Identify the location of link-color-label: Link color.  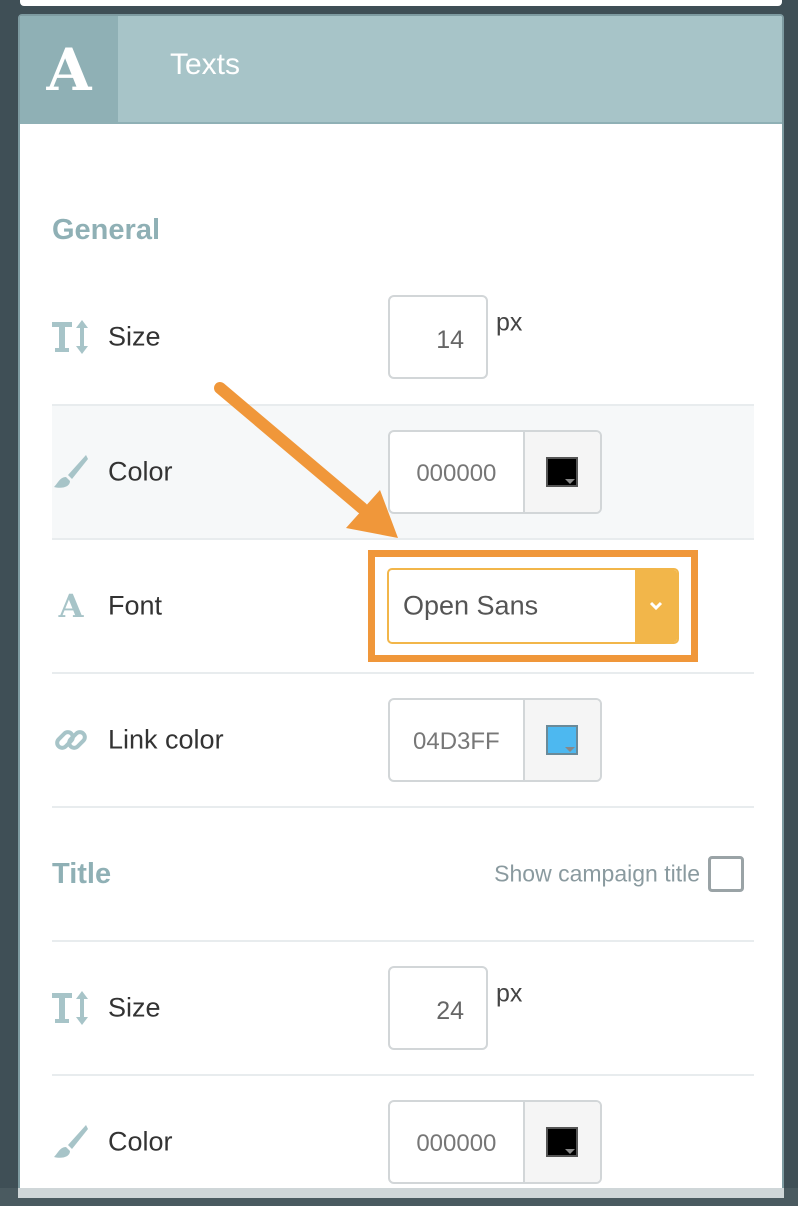
(166, 739).